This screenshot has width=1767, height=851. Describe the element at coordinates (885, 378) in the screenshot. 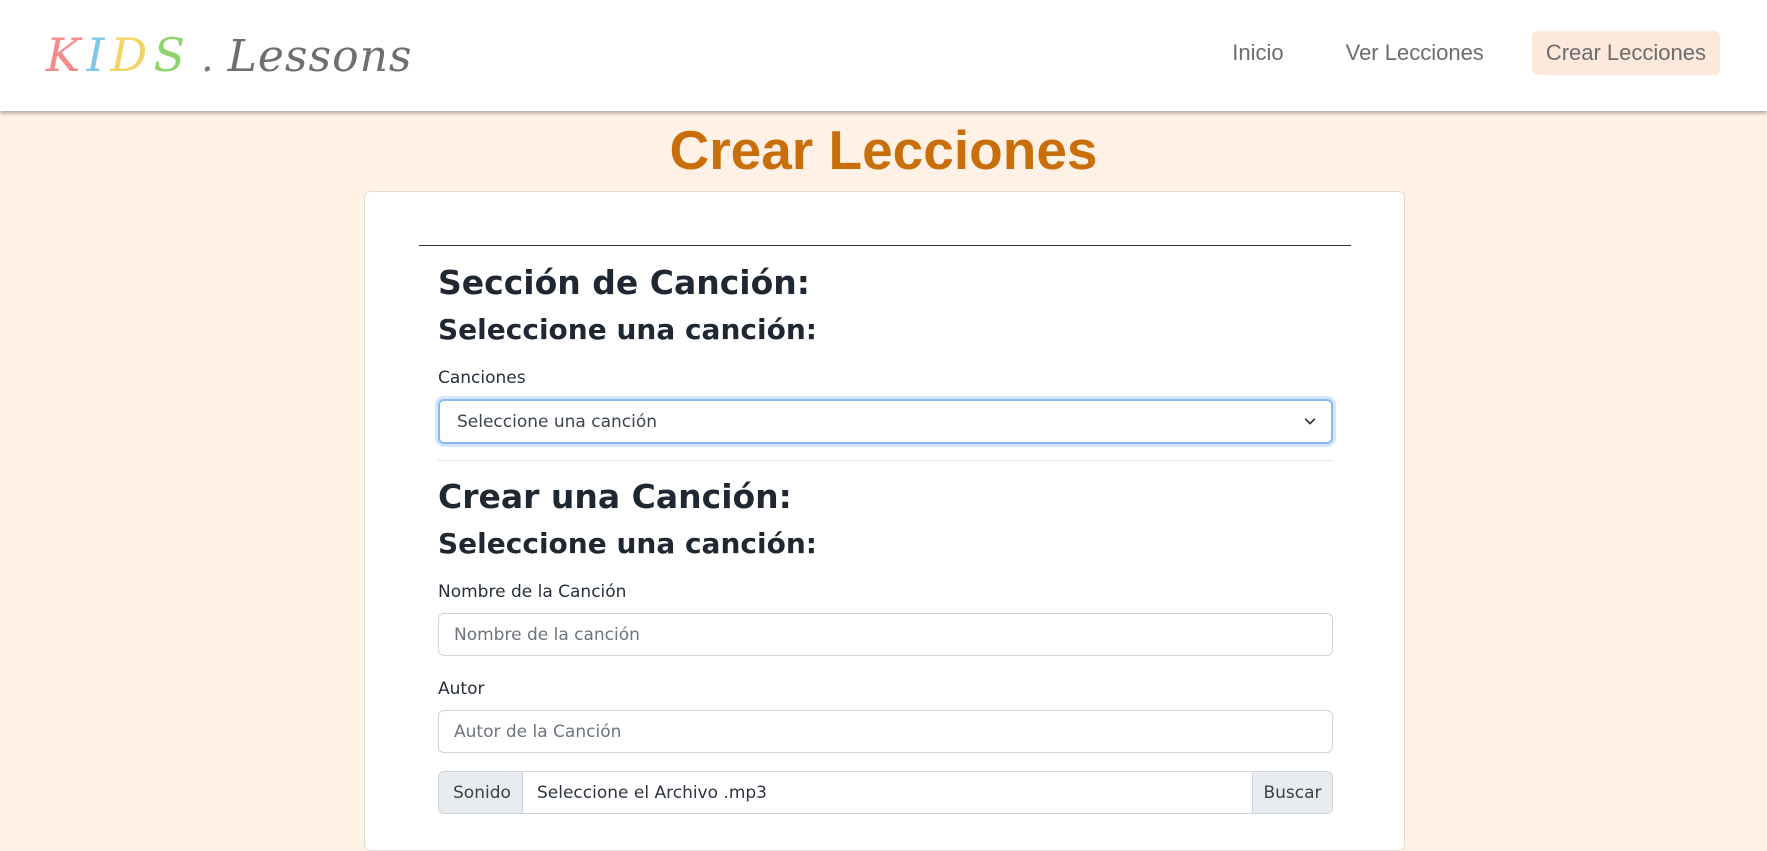

I see `song-select-label-wrap: Canciones` at that location.